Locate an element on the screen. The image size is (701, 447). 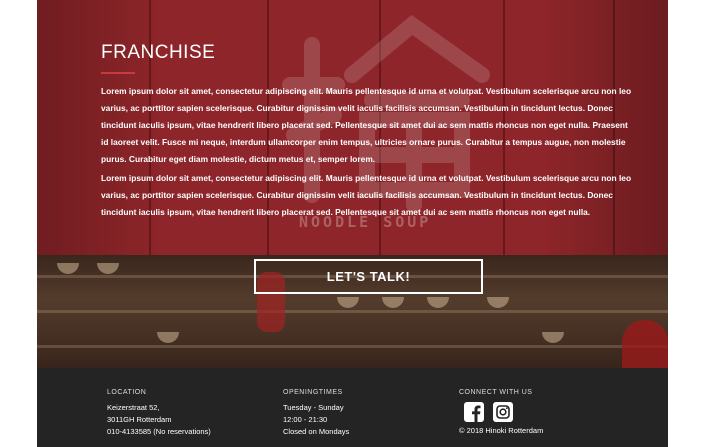
section-title: FRANCHISE is located at coordinates (158, 52).